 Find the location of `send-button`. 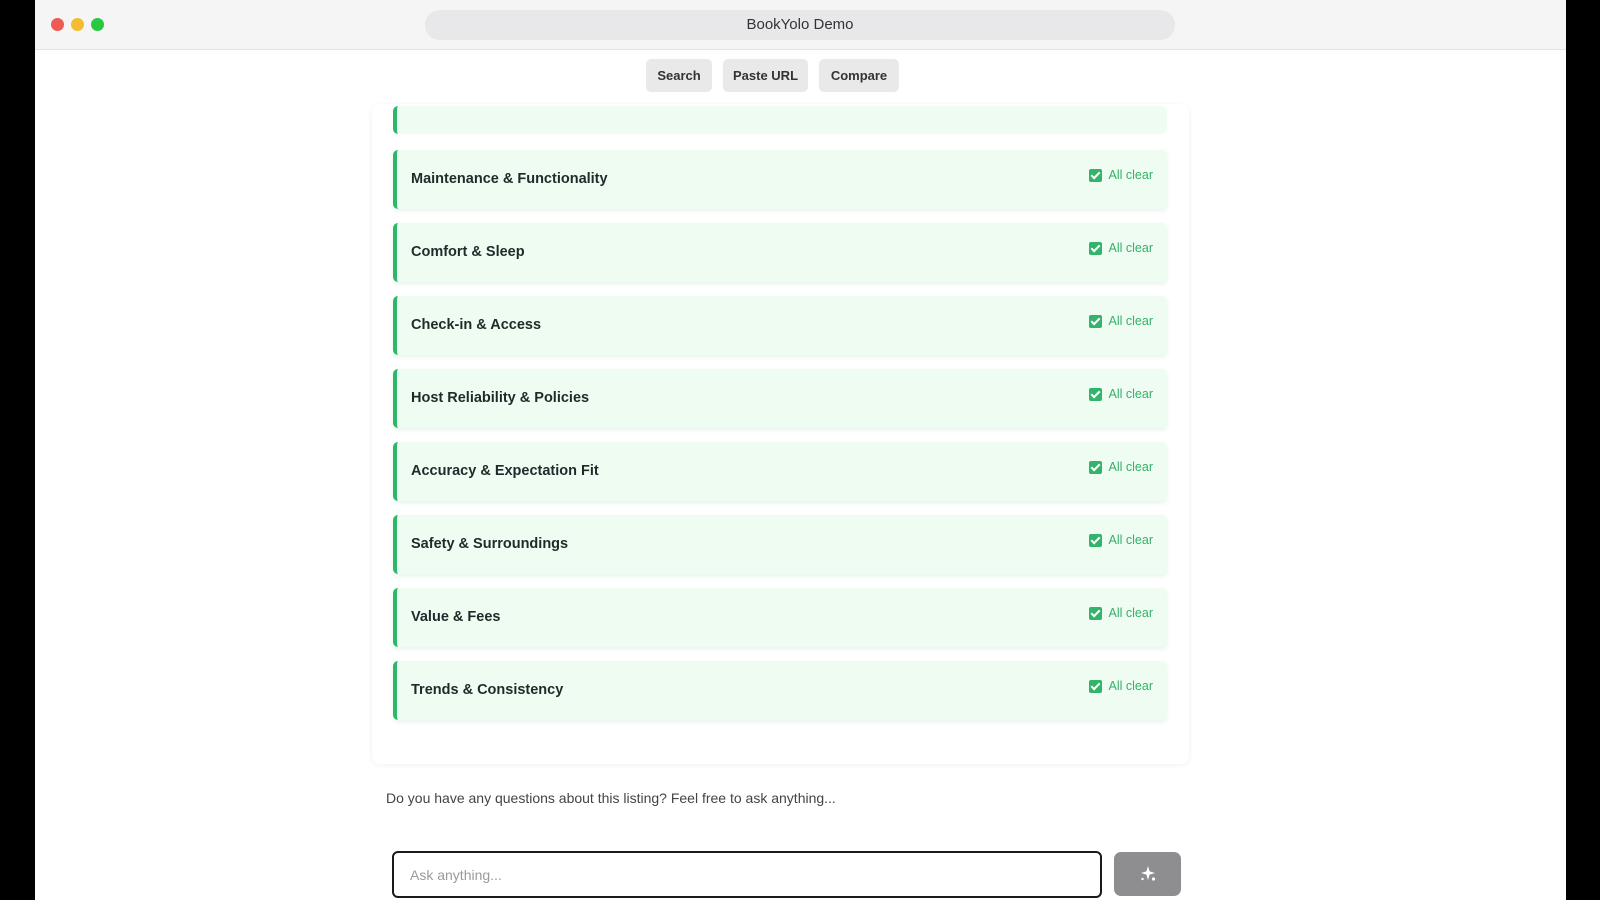

send-button is located at coordinates (1147, 874).